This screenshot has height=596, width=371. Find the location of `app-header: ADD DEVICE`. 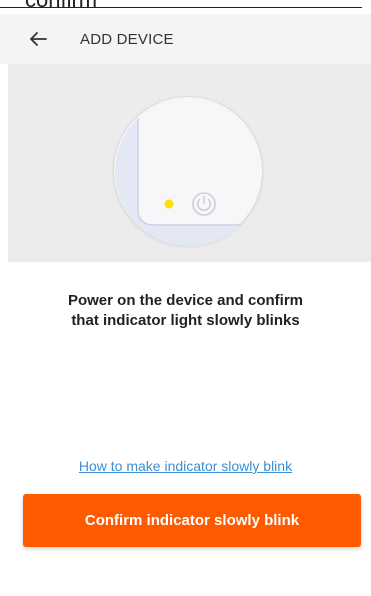

app-header: ADD DEVICE is located at coordinates (185, 39).